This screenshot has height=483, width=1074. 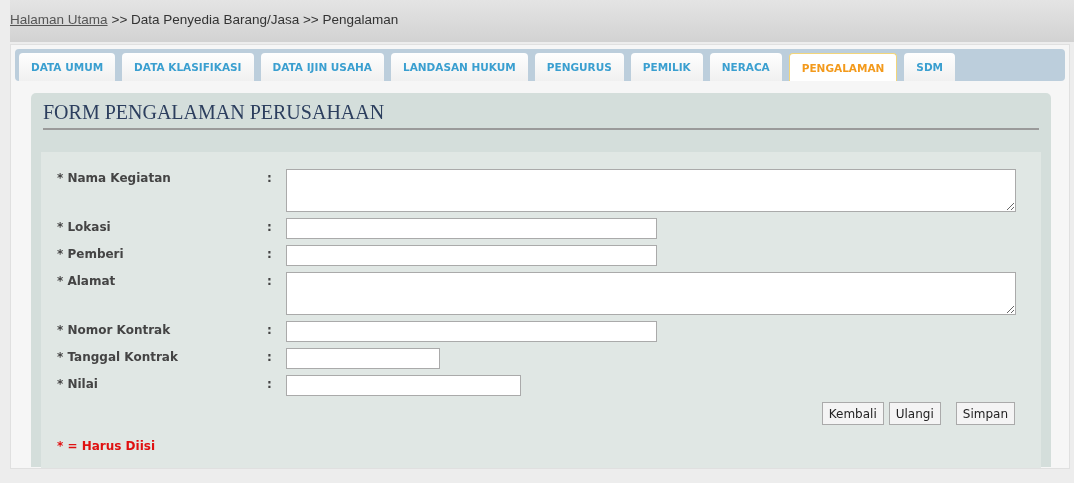 What do you see at coordinates (843, 67) in the screenshot?
I see `tab: PENGALAMAN` at bounding box center [843, 67].